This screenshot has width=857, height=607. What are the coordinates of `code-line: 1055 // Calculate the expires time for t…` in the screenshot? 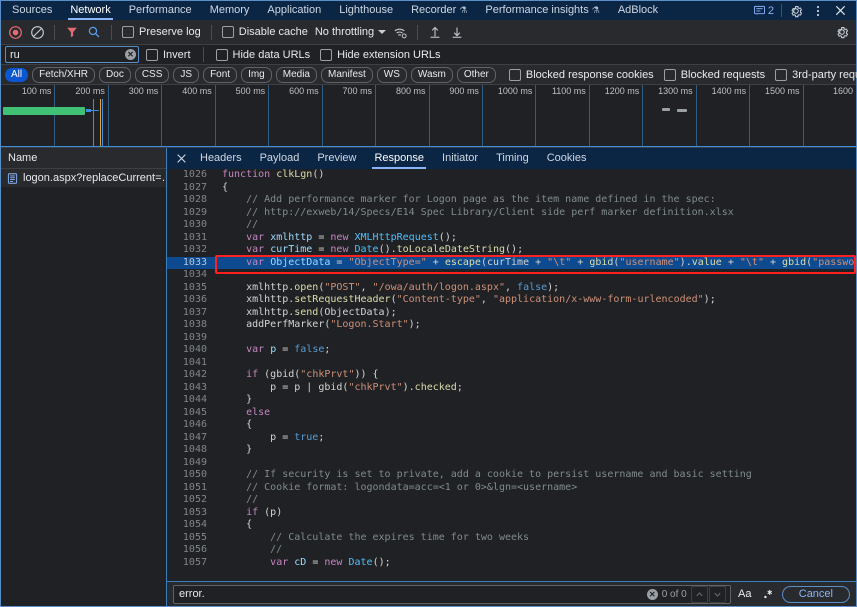 It's located at (511, 538).